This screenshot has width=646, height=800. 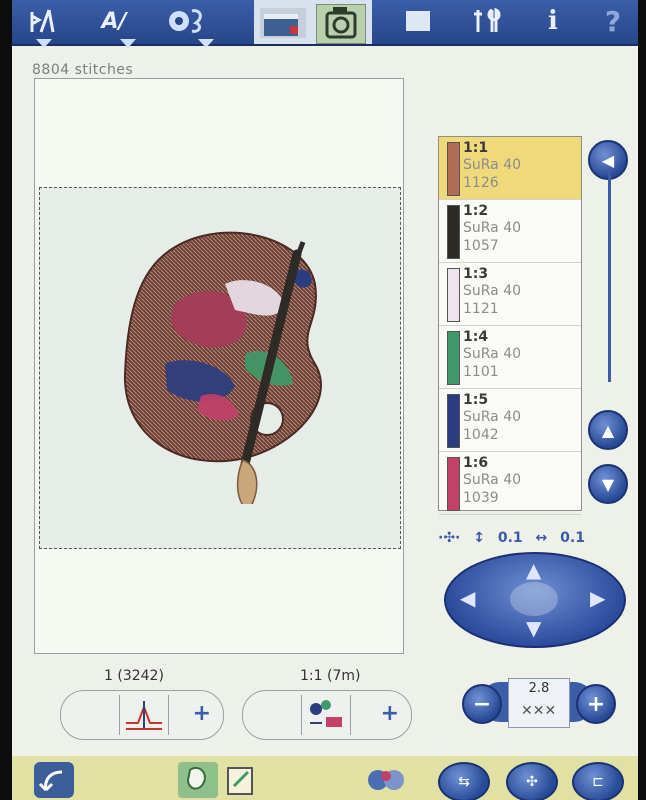 What do you see at coordinates (325, 778) in the screenshot?
I see `bottom-toolbar: ⇆ ✣ ⊏` at bounding box center [325, 778].